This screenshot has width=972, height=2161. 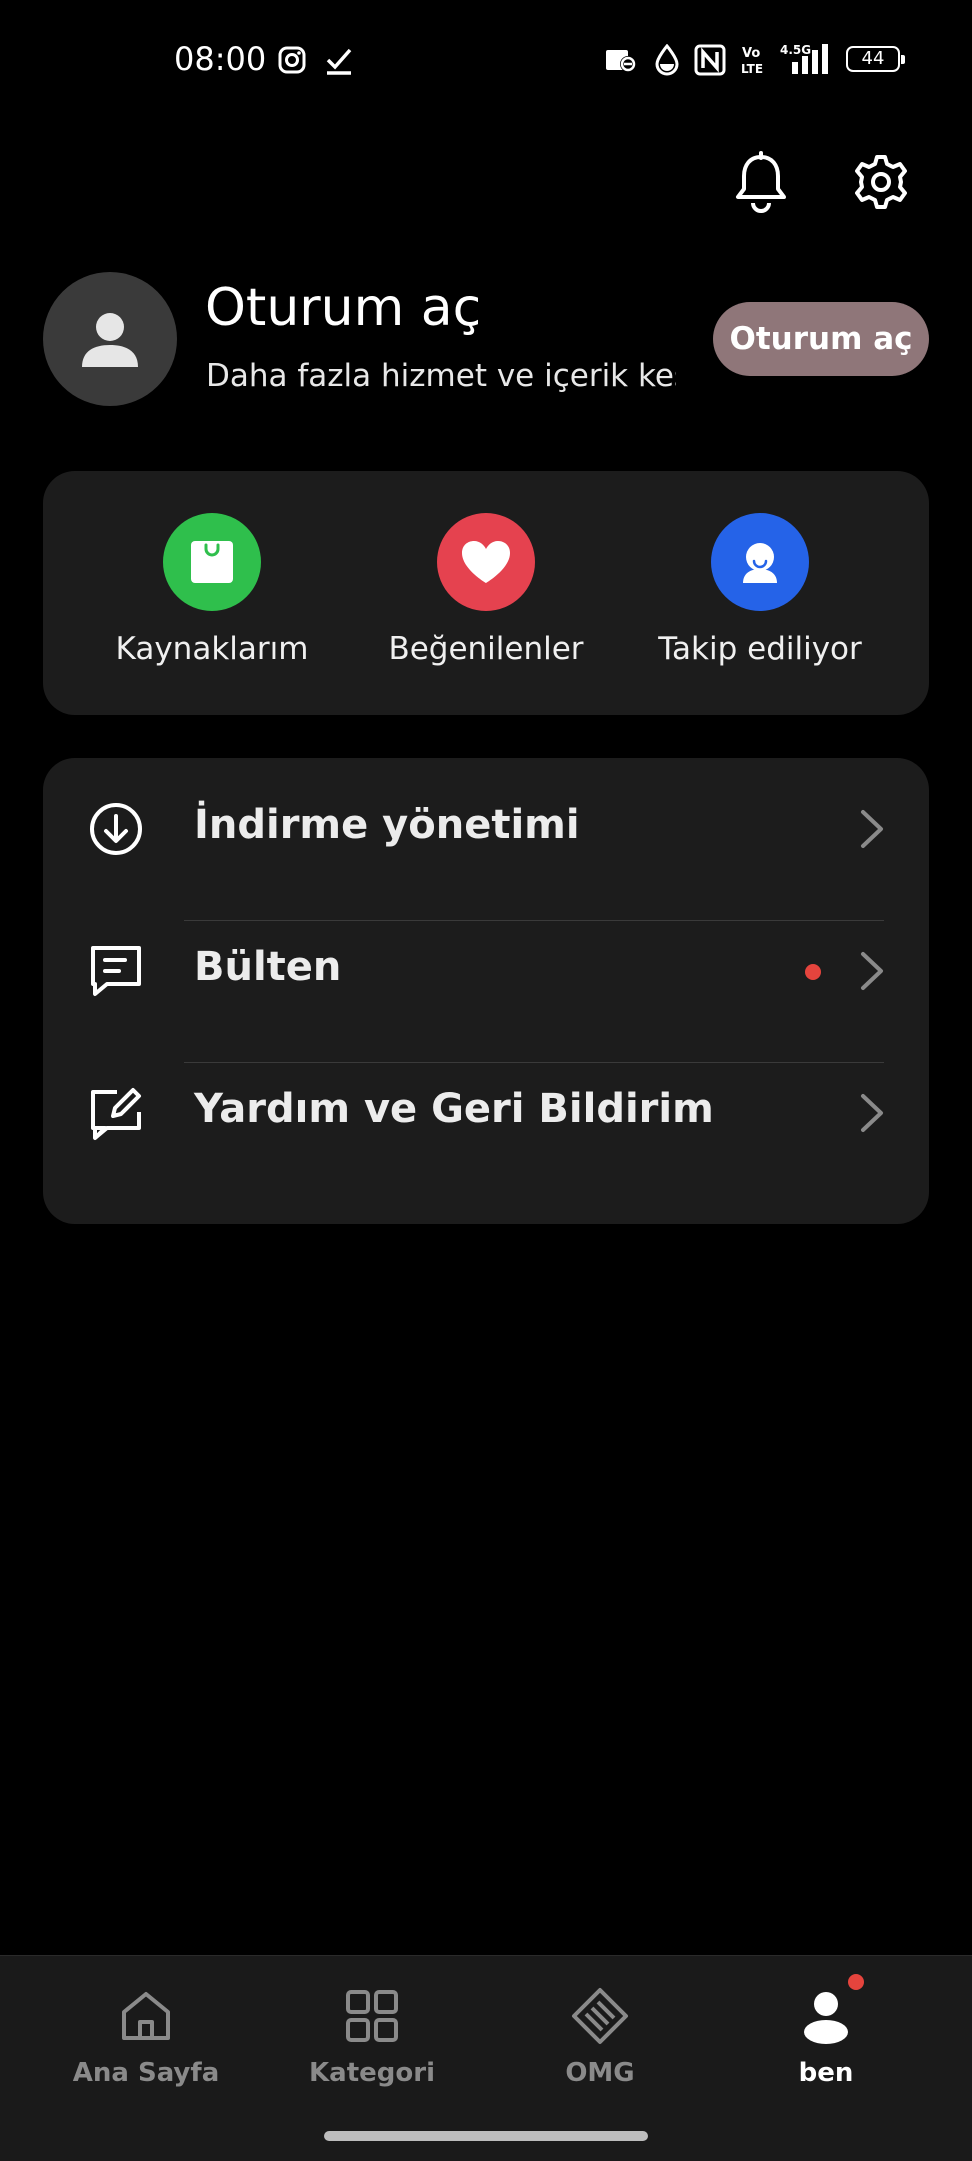 I want to click on profile-title: Oturum aç, so click(x=343, y=308).